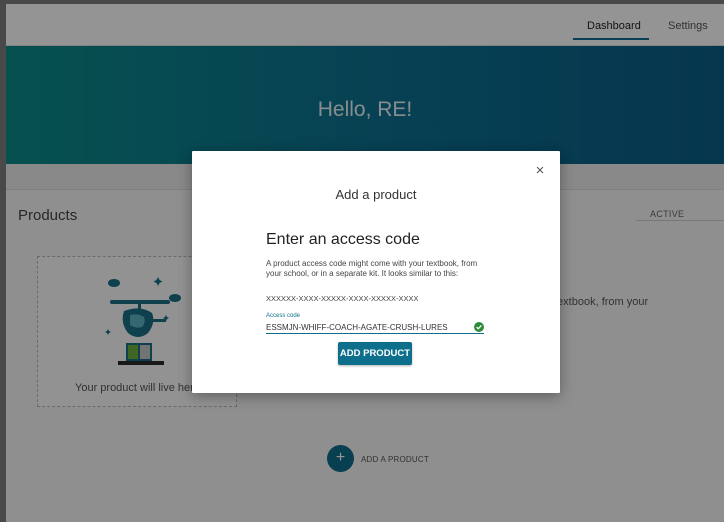  Describe the element at coordinates (375, 353) in the screenshot. I see `add-product-button: ADD PRODUCT` at that location.